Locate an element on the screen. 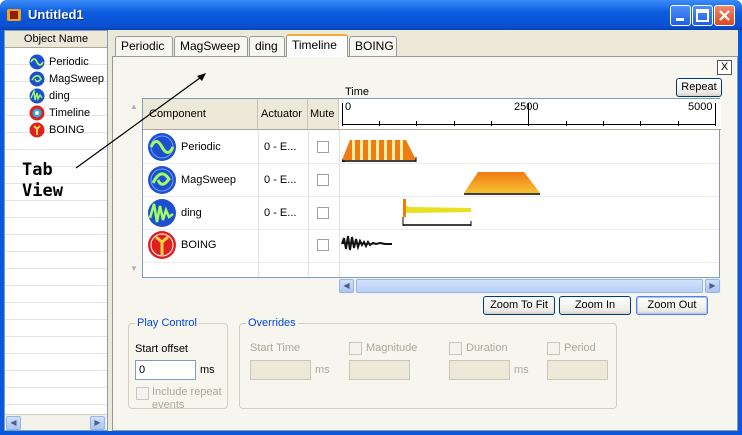 Image resolution: width=742 pixels, height=435 pixels. ruler-label: 5000 is located at coordinates (700, 107).